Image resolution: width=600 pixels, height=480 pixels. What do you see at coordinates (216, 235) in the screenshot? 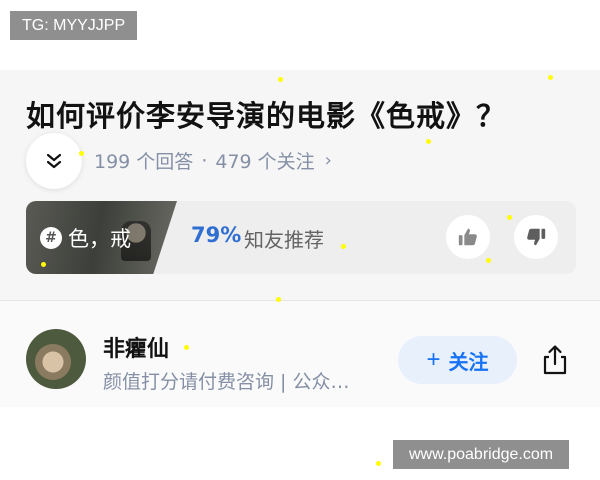
I see `recommend-percent: 79%` at bounding box center [216, 235].